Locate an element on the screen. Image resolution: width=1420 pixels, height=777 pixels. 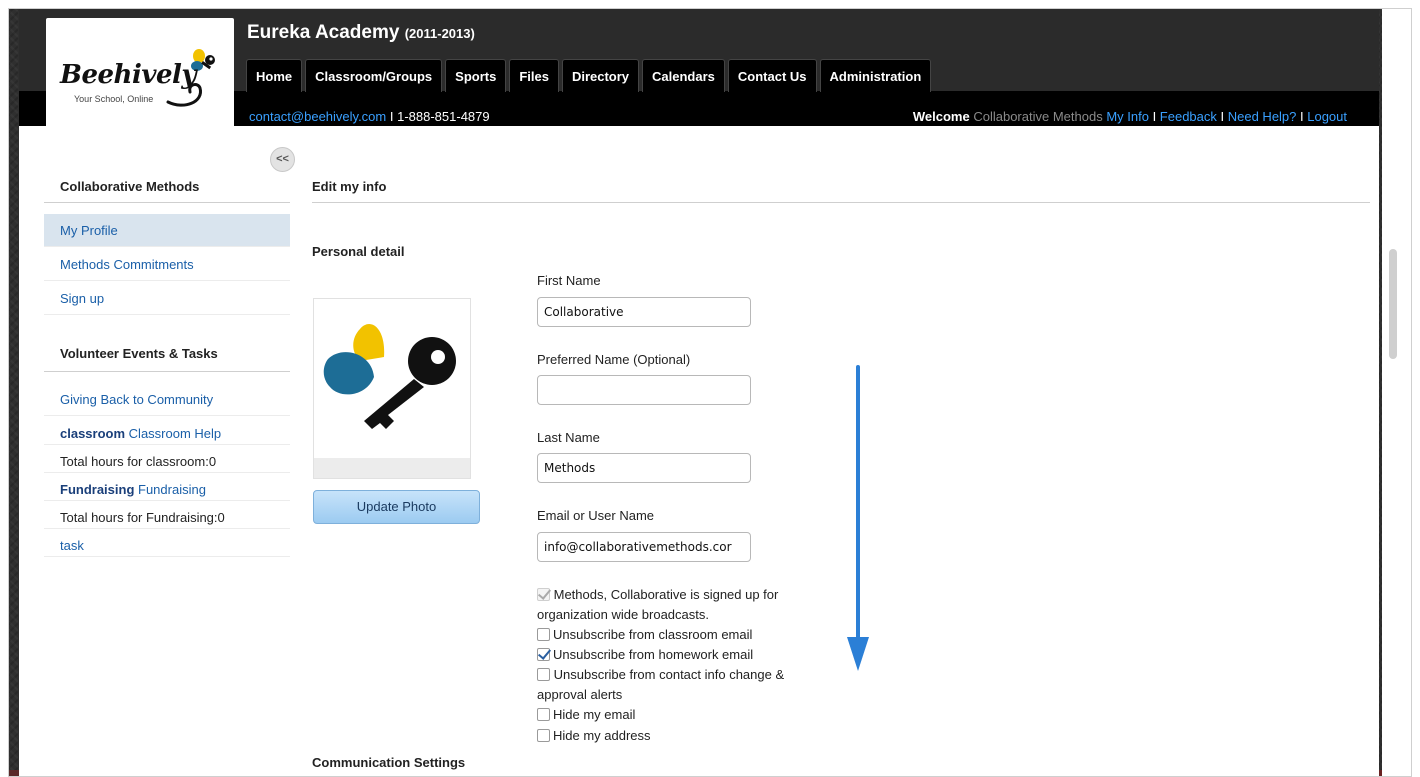
school-years: (2011-2013) is located at coordinates (439, 33).